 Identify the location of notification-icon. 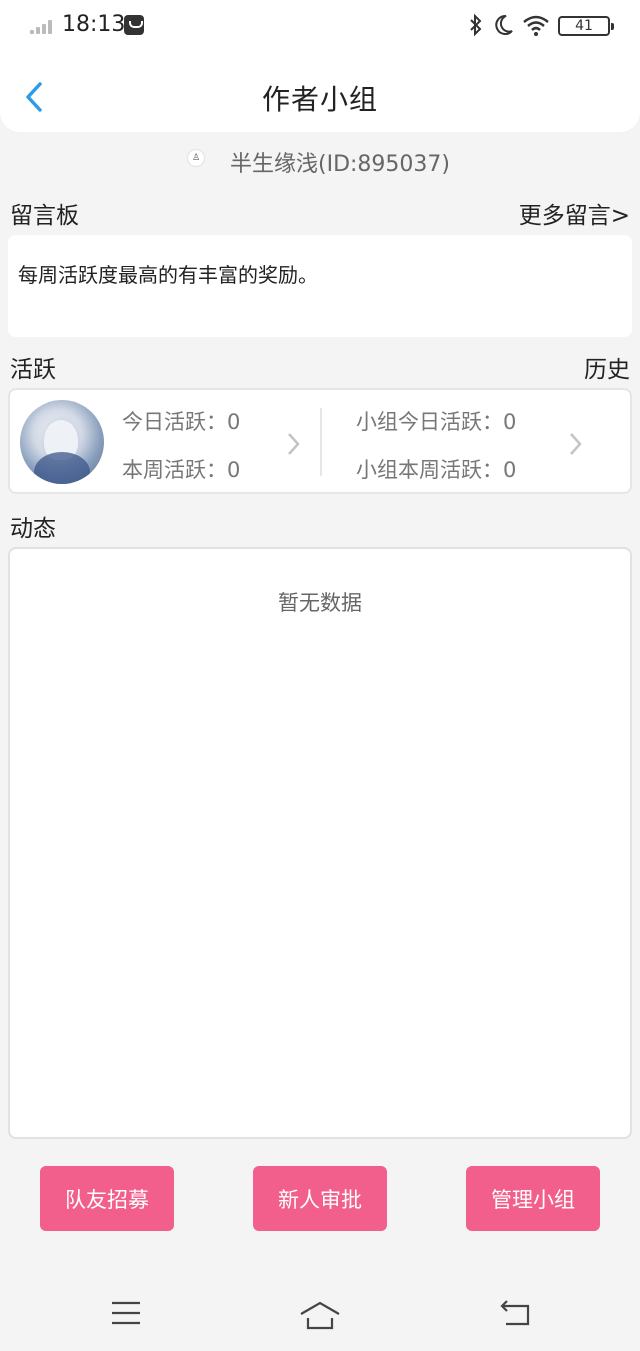
(134, 25).